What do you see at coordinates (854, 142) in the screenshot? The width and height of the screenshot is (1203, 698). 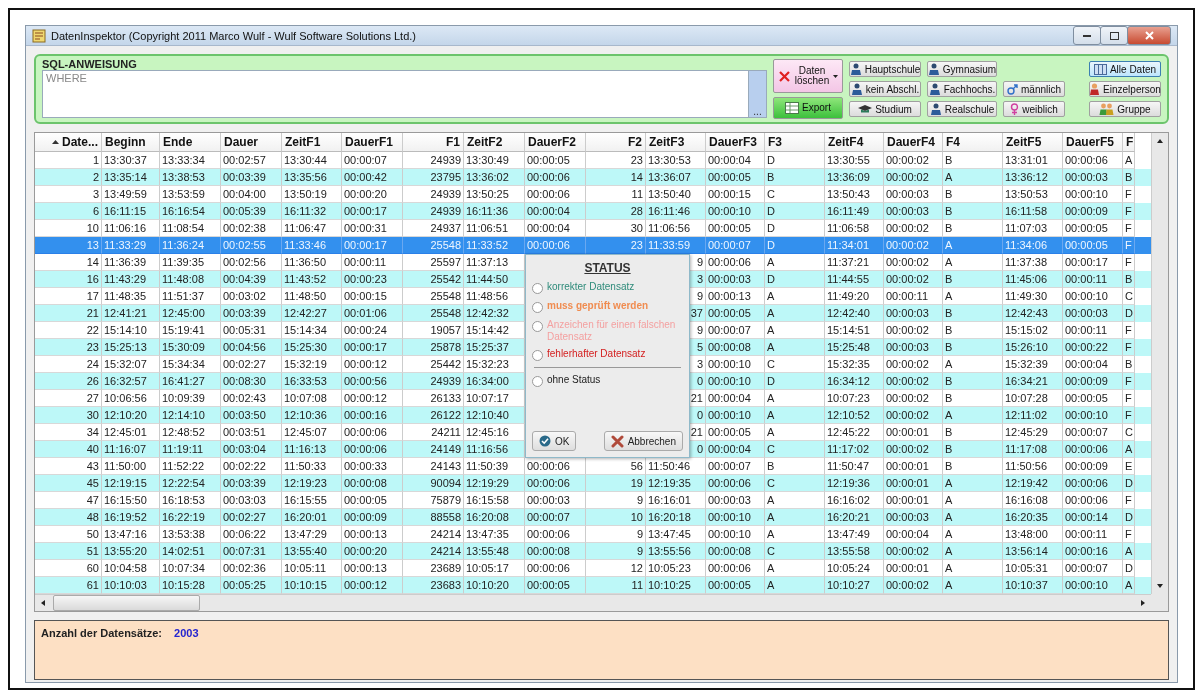 I see `column-header: ZeitF4` at bounding box center [854, 142].